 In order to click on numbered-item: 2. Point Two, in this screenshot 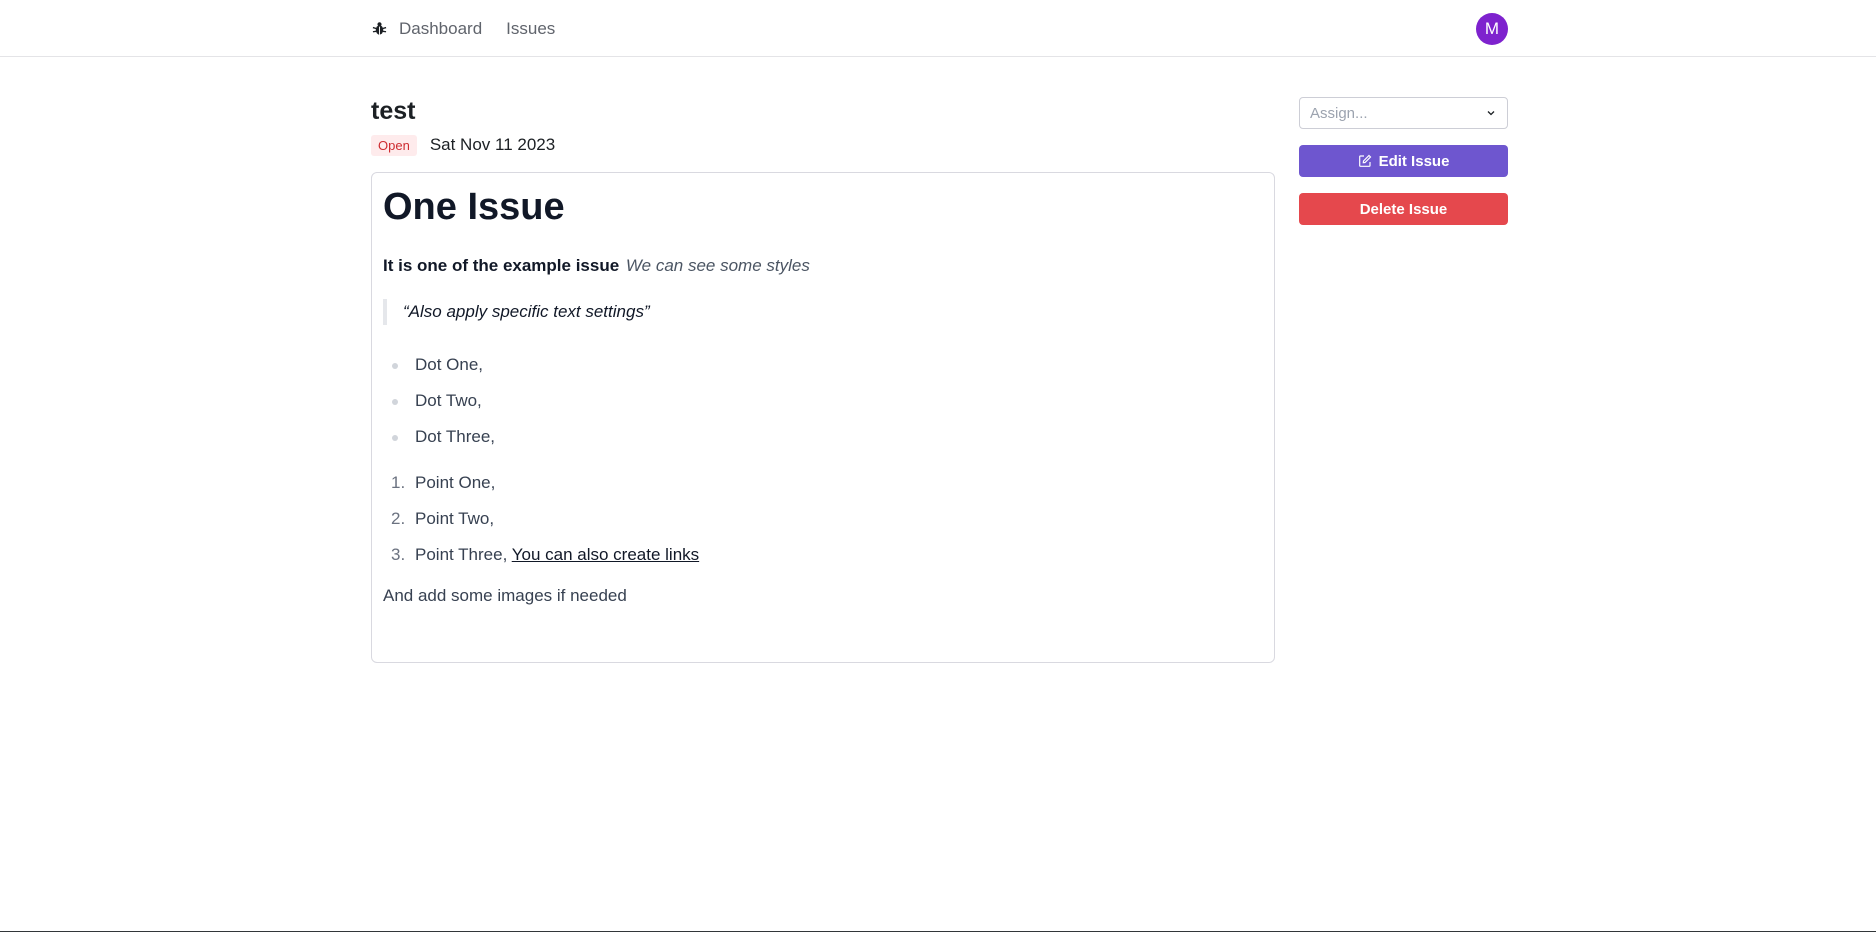, I will do `click(823, 519)`.